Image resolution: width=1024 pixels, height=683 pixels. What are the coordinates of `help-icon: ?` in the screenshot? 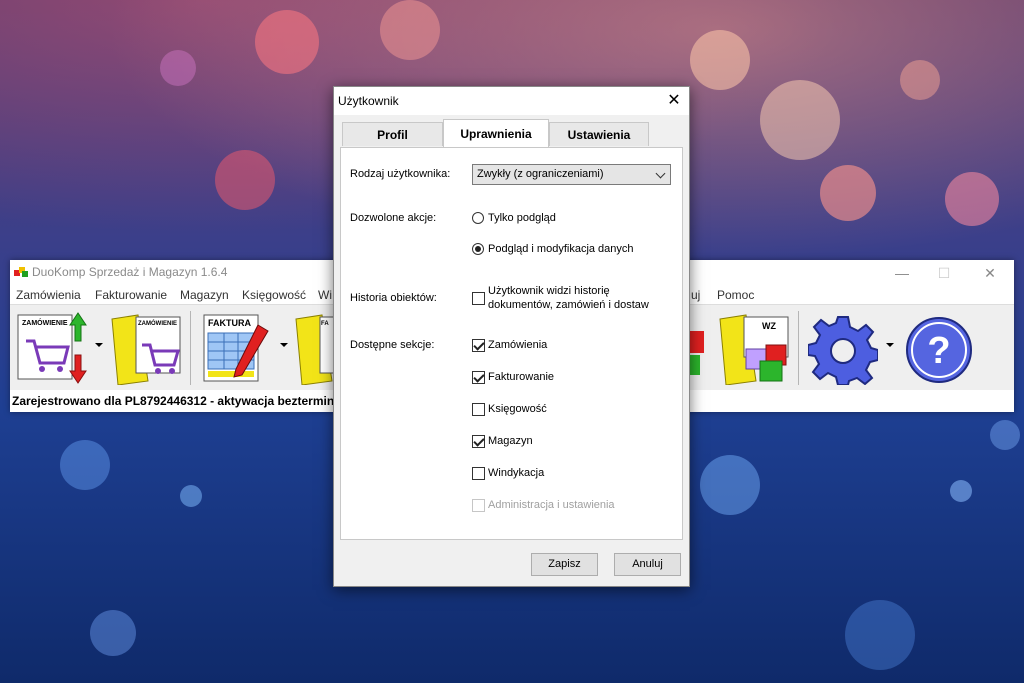 It's located at (939, 350).